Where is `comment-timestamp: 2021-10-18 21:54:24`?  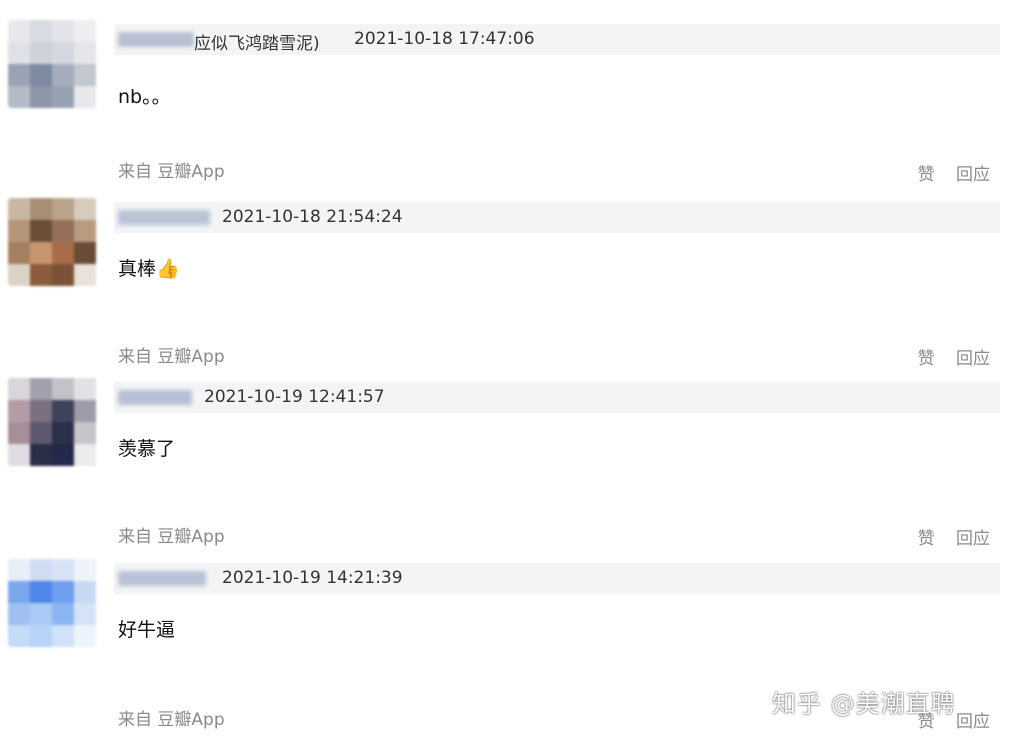
comment-timestamp: 2021-10-18 21:54:24 is located at coordinates (312, 217).